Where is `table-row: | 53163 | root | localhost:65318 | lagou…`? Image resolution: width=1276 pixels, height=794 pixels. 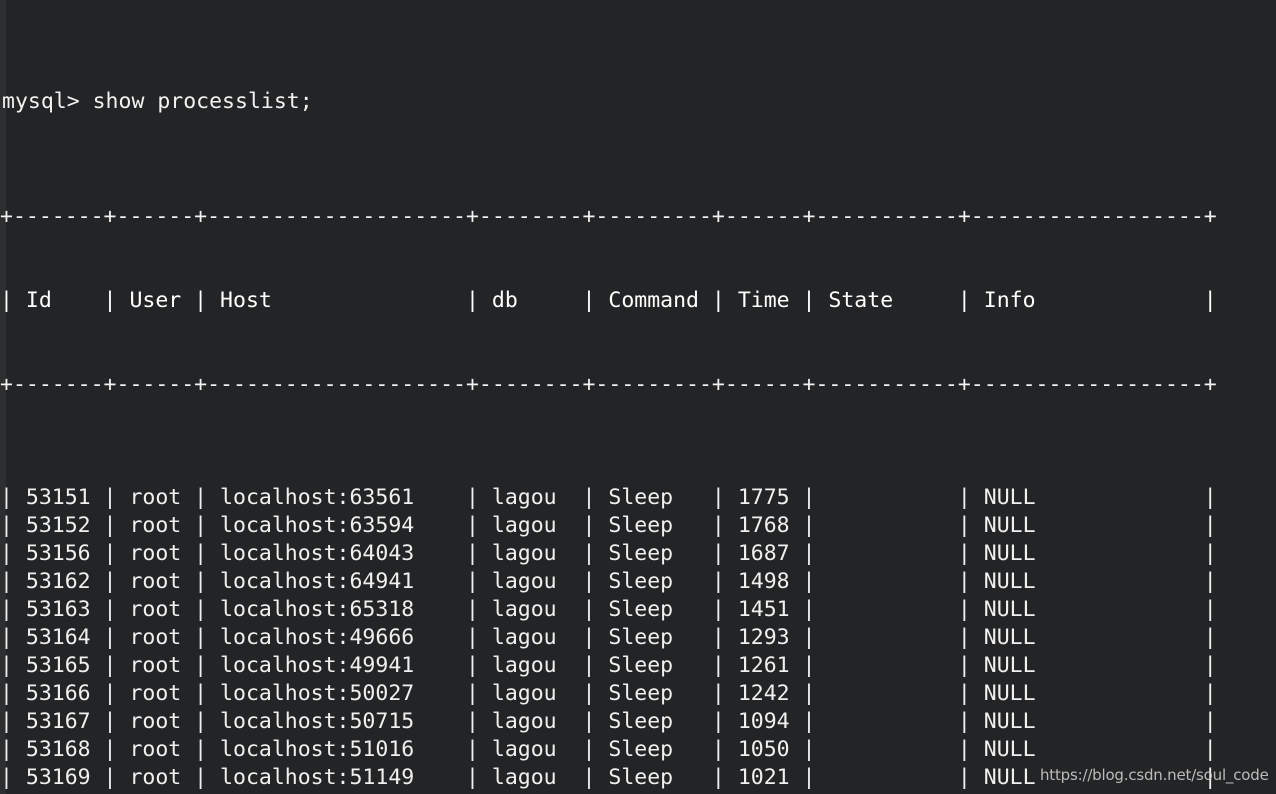
table-row: | 53163 | root | localhost:65318 | lagou… is located at coordinates (608, 609).